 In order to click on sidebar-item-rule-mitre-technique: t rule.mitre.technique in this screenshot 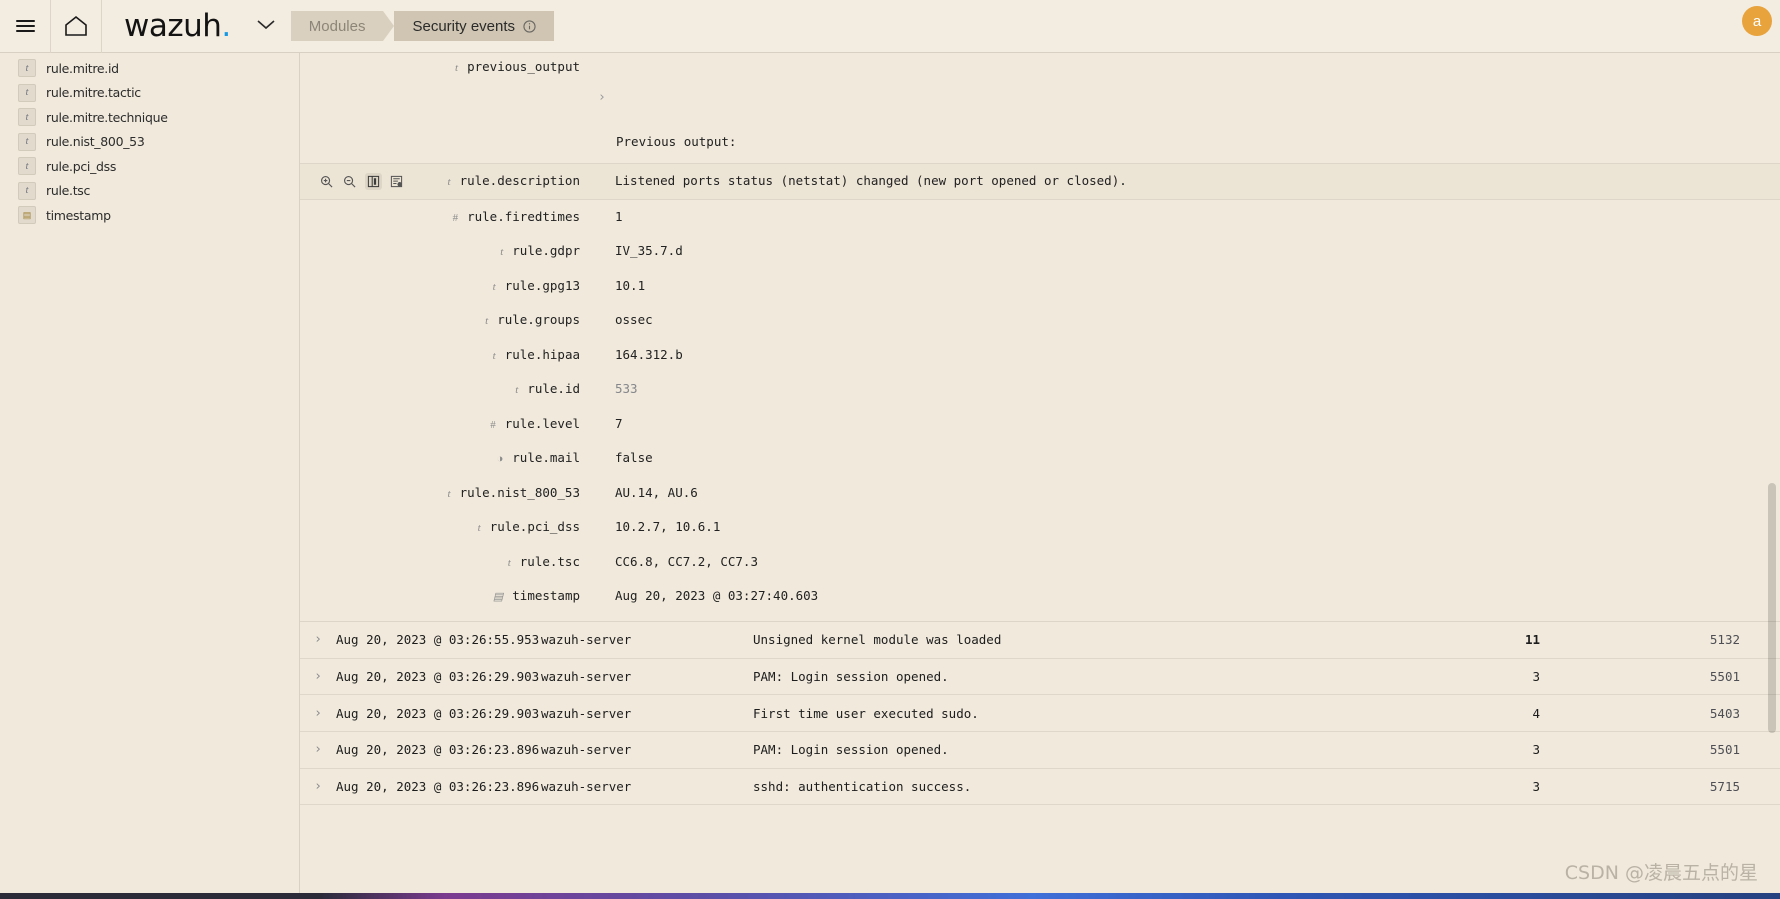, I will do `click(149, 117)`.